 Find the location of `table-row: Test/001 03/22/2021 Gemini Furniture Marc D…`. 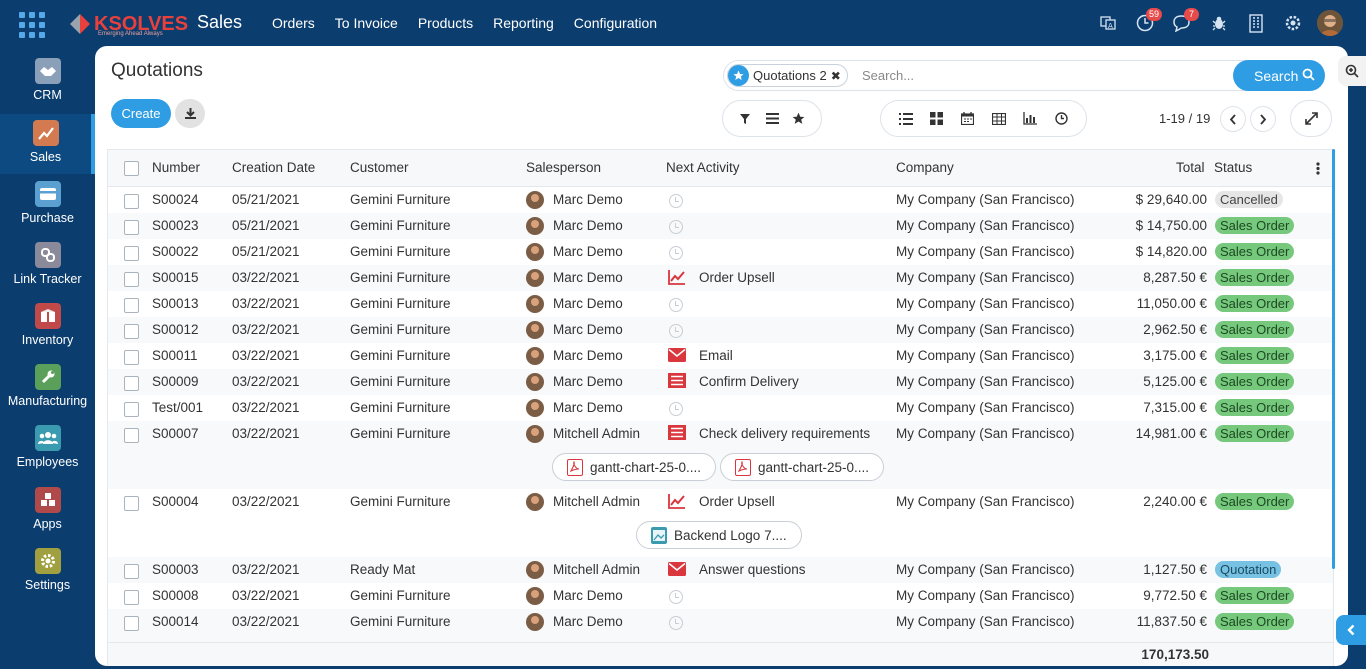

table-row: Test/001 03/22/2021 Gemini Furniture Marc D… is located at coordinates (720, 408).